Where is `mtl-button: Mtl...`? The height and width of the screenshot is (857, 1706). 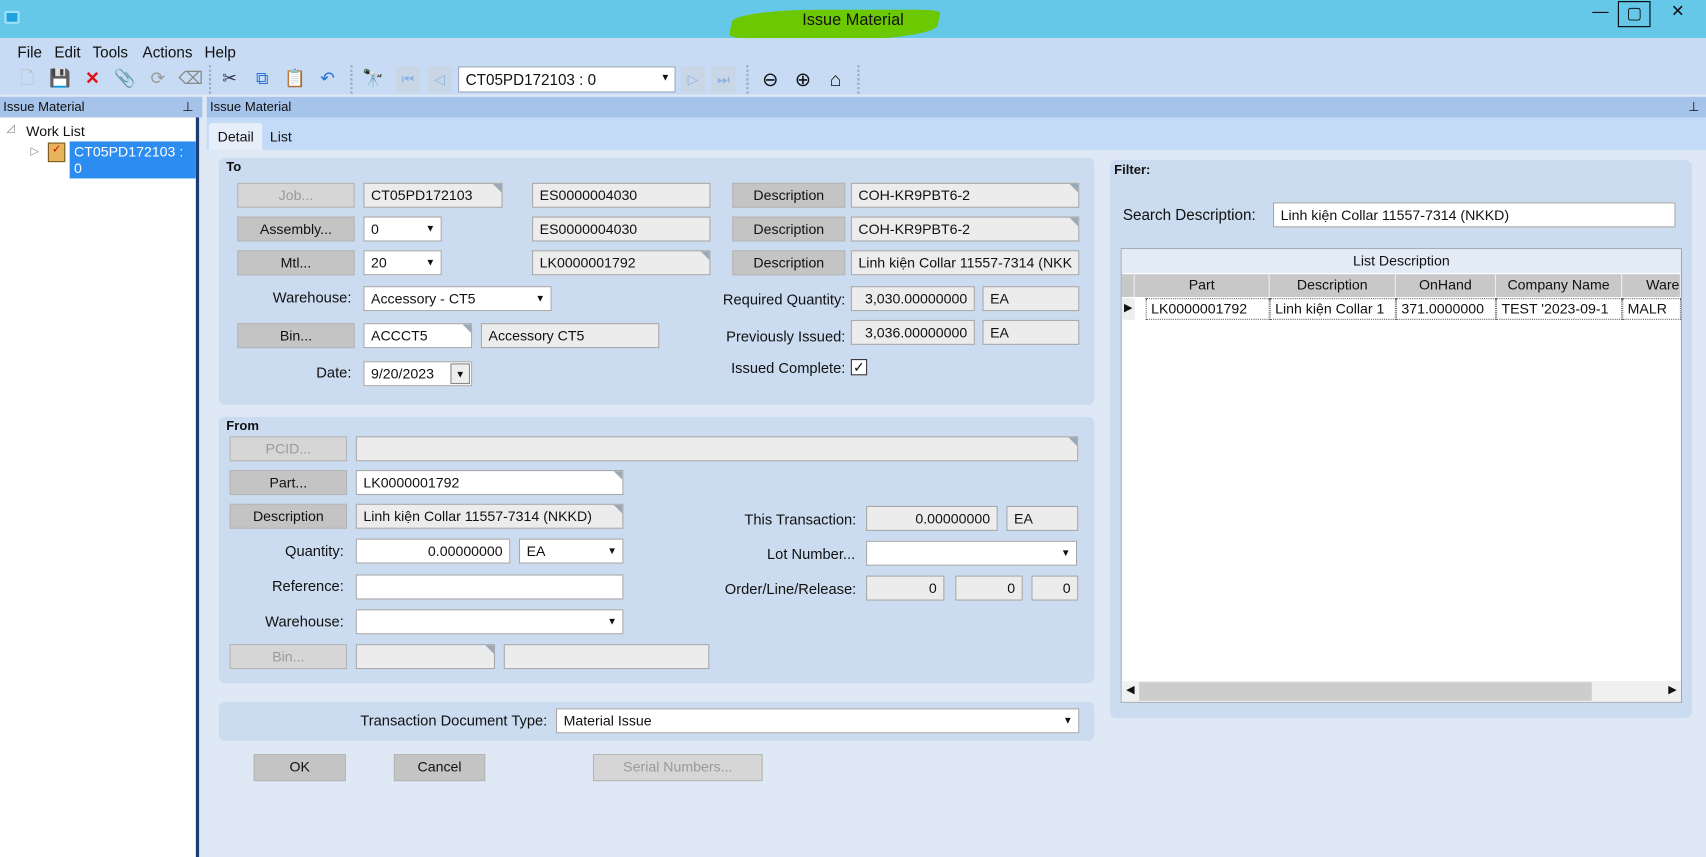
mtl-button: Mtl... is located at coordinates (296, 263).